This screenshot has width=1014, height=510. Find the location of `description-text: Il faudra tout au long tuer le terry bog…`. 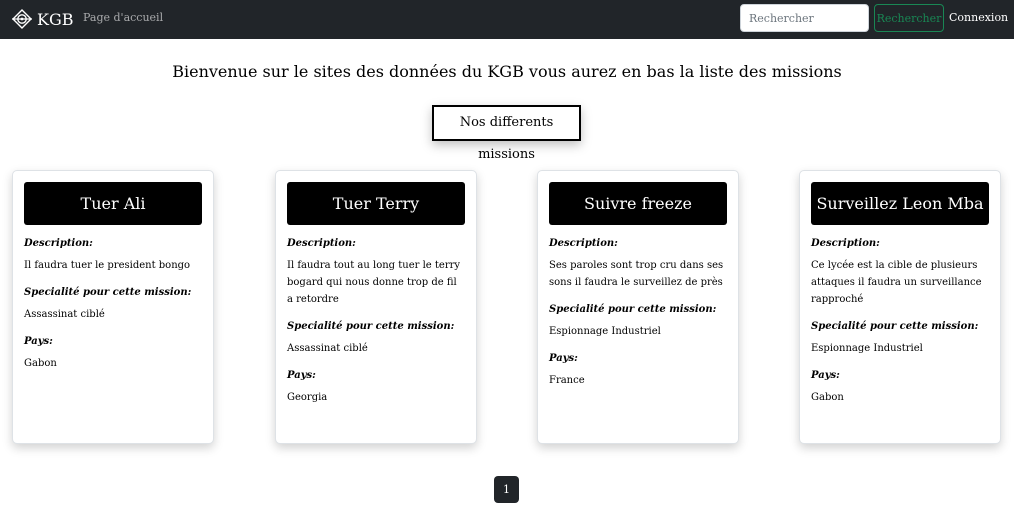

description-text: Il faudra tout au long tuer le terry bog… is located at coordinates (374, 282).